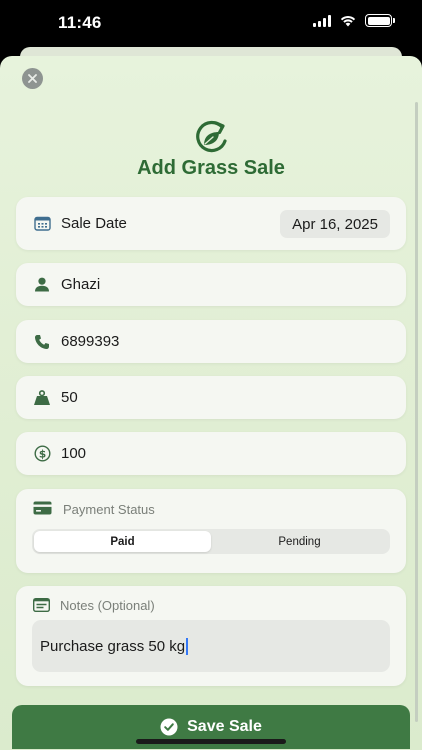  I want to click on payment-status-card: Payment Status Paid Pending, so click(211, 531).